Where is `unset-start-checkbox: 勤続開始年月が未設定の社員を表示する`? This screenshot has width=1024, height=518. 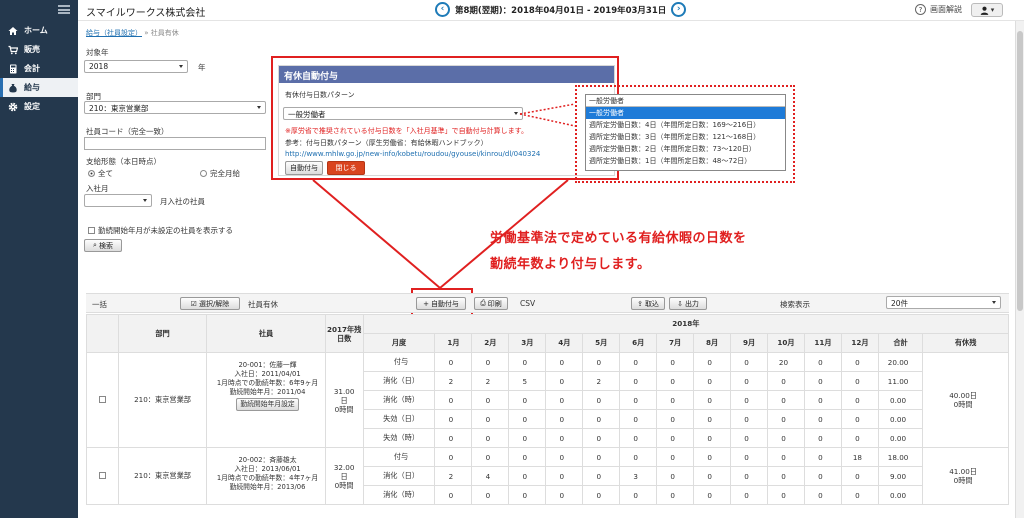
unset-start-checkbox: 勤続開始年月が未設定の社員を表示する is located at coordinates (160, 230).